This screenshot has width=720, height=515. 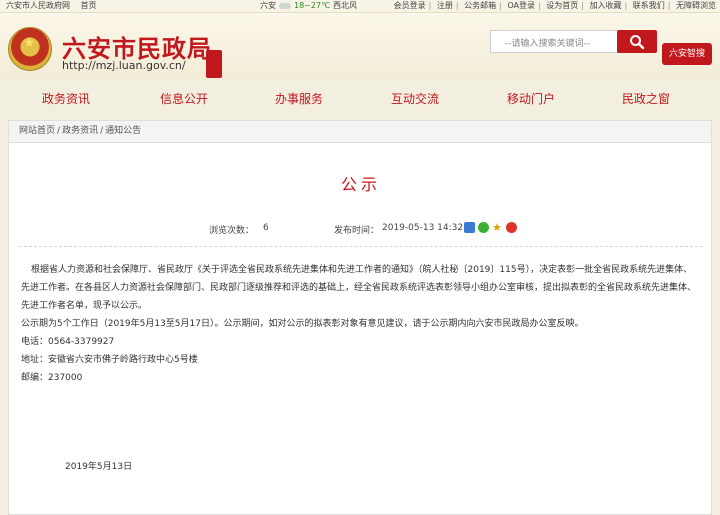 I want to click on meta-divider, so click(x=361, y=246).